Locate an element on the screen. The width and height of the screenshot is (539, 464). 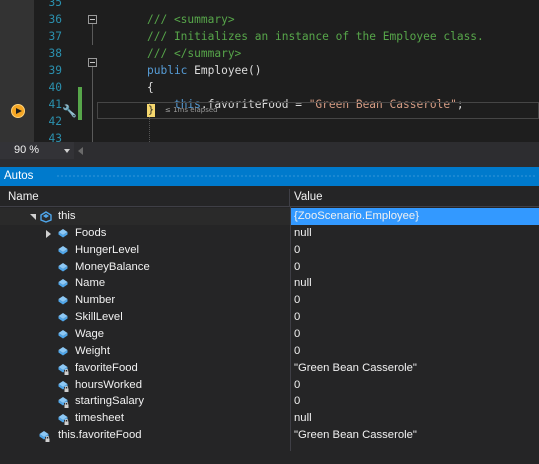
autos-row: HungerLevel 0 is located at coordinates (269, 250).